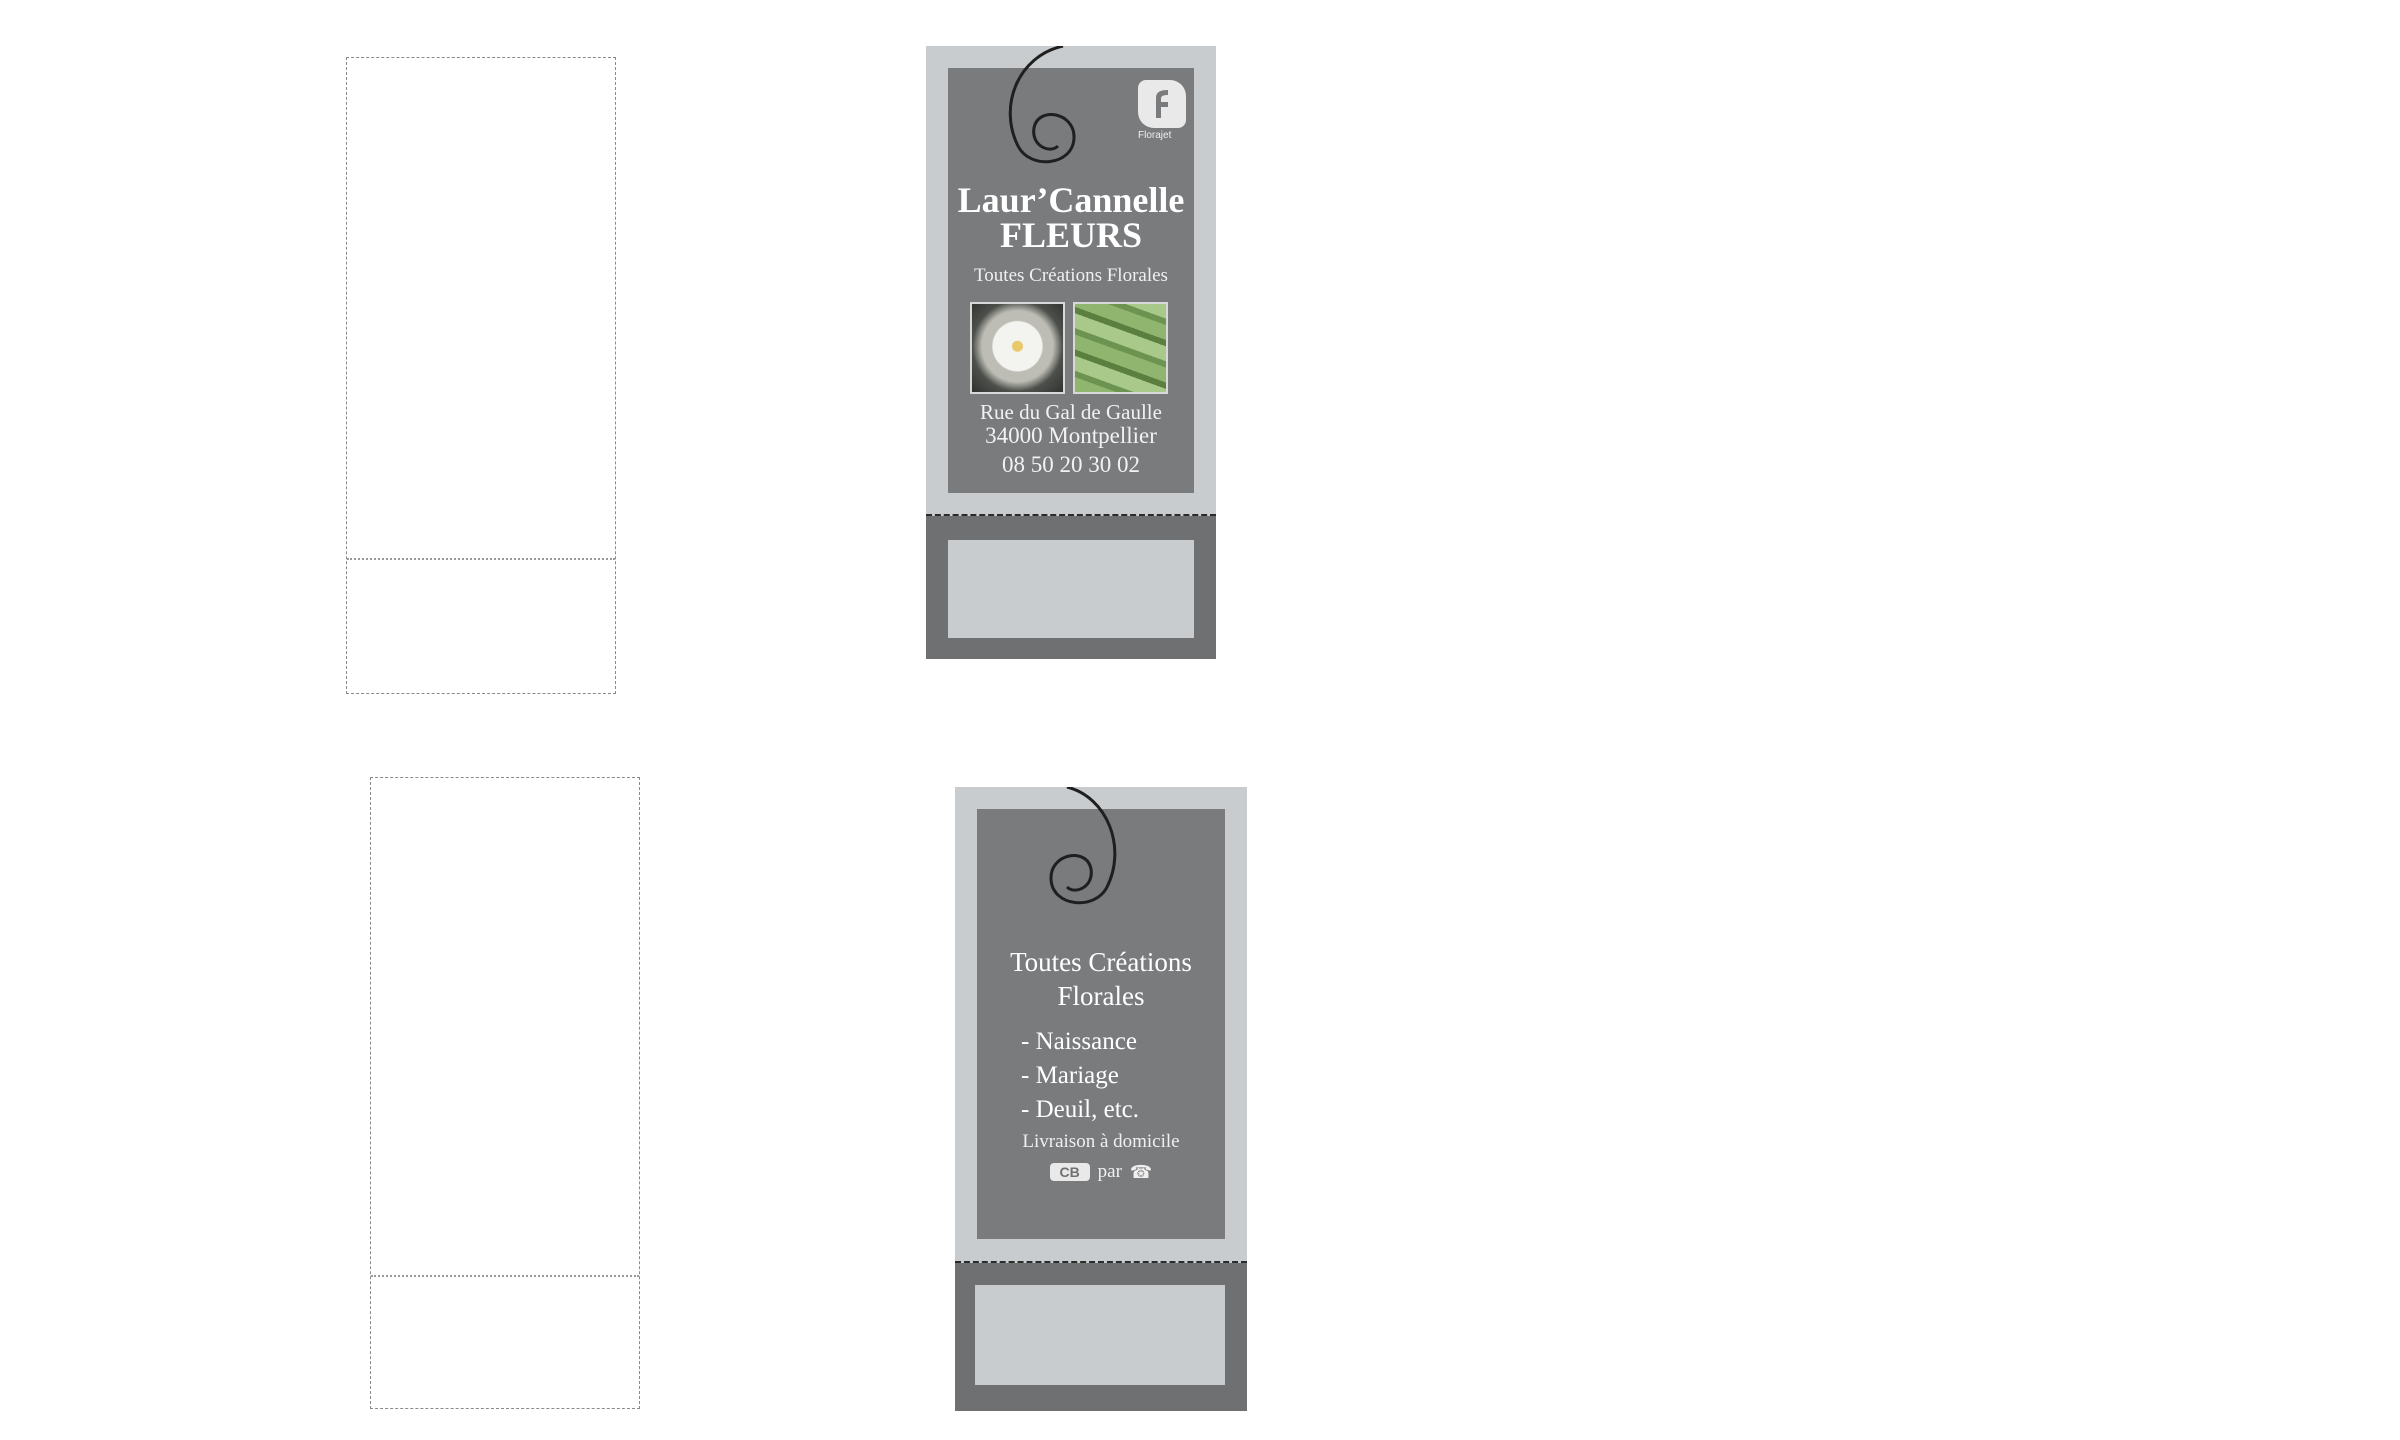 Image resolution: width=2400 pixels, height=1440 pixels. What do you see at coordinates (1162, 104) in the screenshot?
I see `florajet-logo-icon` at bounding box center [1162, 104].